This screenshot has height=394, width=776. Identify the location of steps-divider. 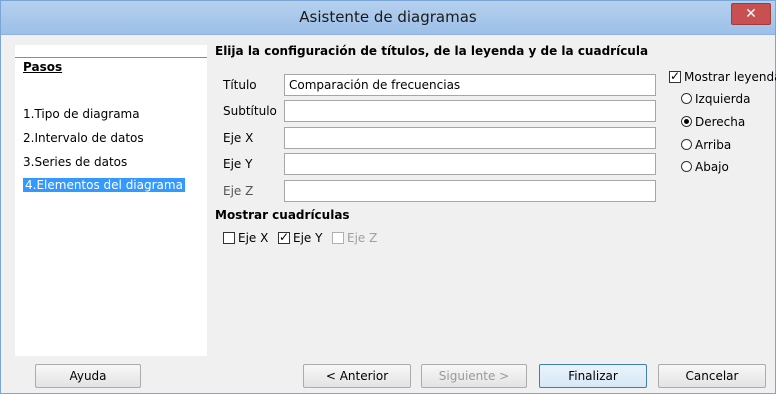
(111, 57).